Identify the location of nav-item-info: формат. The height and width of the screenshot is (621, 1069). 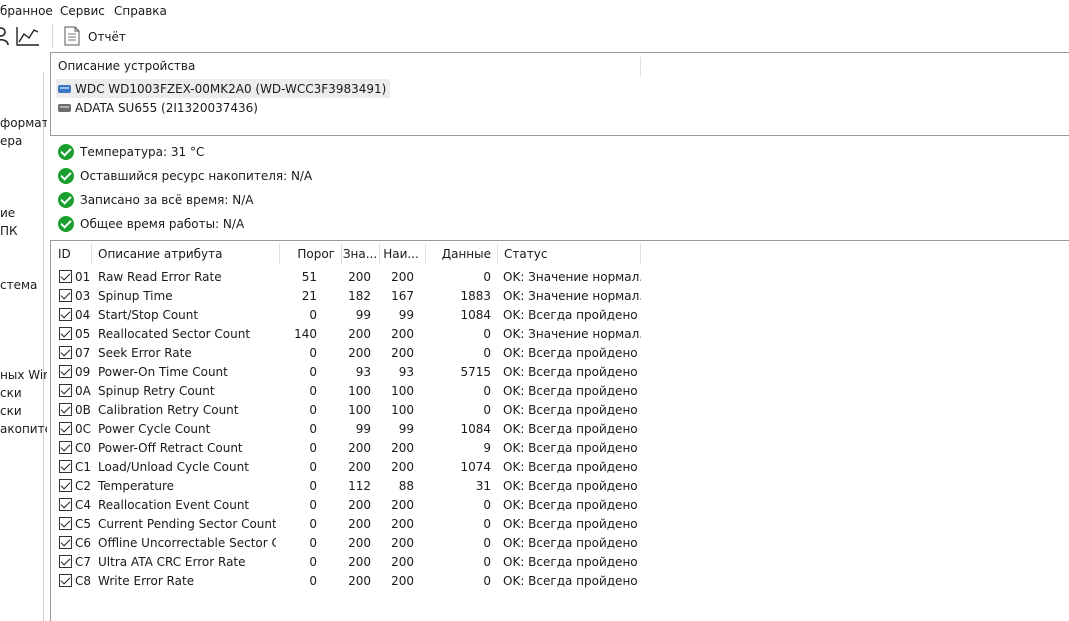
(23, 123).